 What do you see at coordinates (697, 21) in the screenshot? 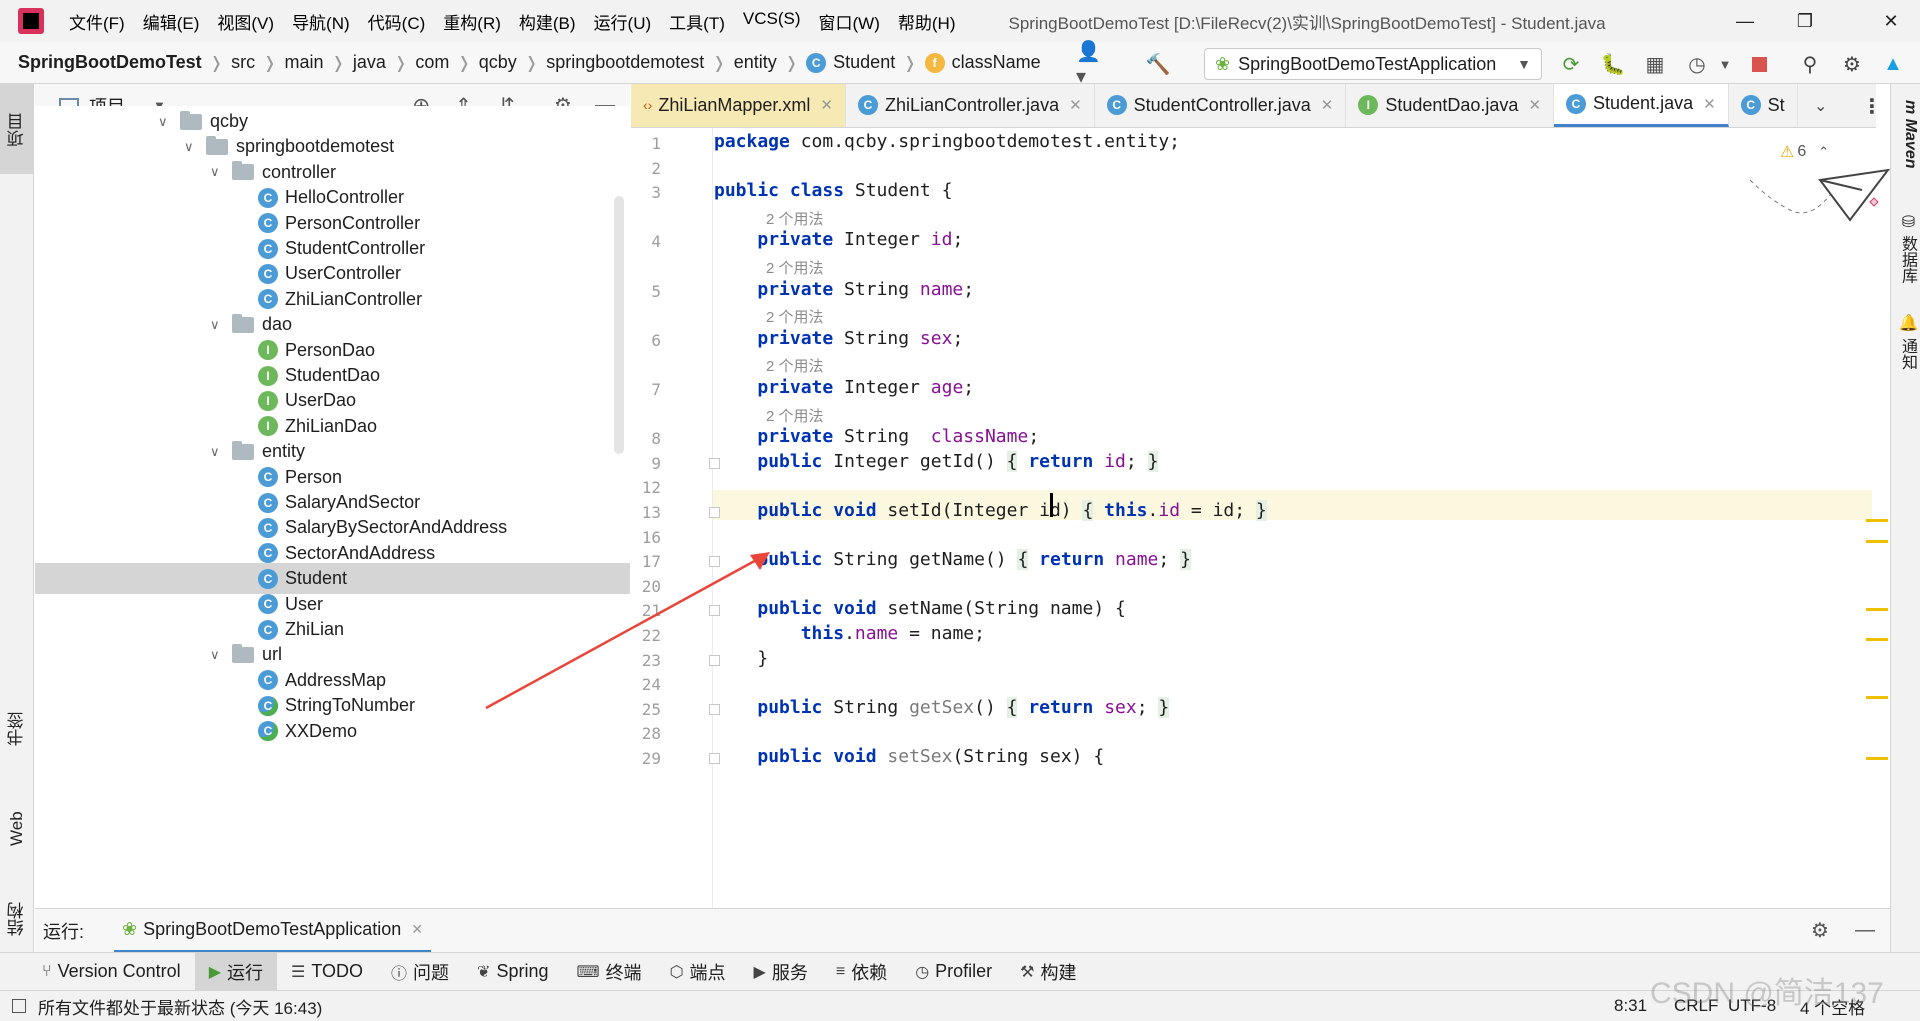
I see `menu-item: 工具(T)` at bounding box center [697, 21].